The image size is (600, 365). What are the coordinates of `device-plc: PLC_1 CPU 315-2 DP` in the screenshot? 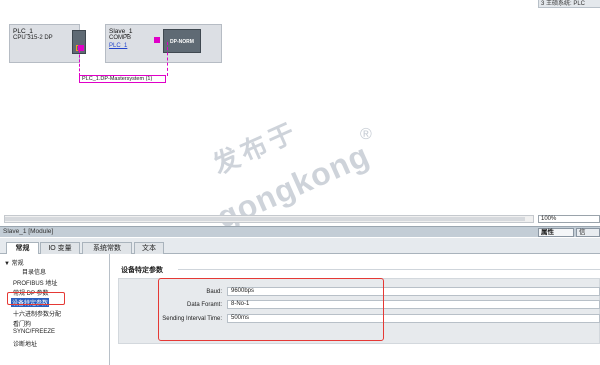 It's located at (47, 43).